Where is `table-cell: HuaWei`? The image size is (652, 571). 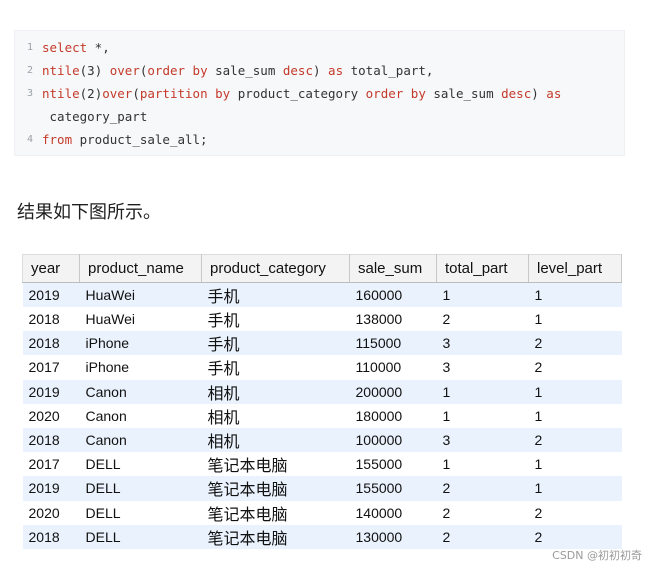 table-cell: HuaWei is located at coordinates (140, 319).